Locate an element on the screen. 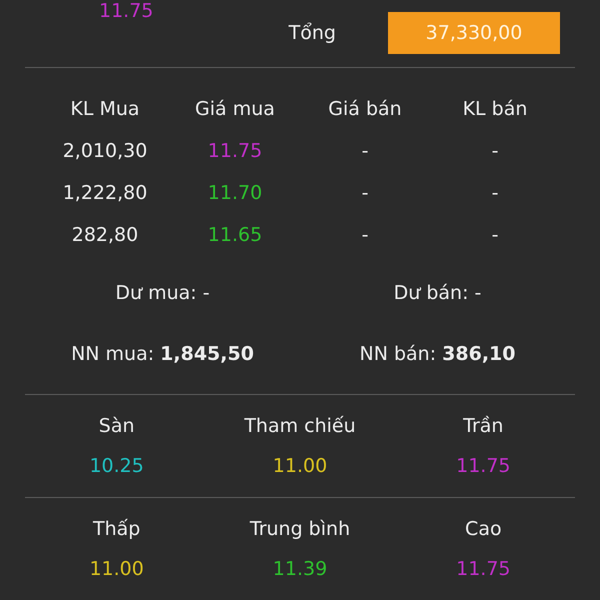 This screenshot has width=600, height=600. stat-label: Cao is located at coordinates (483, 529).